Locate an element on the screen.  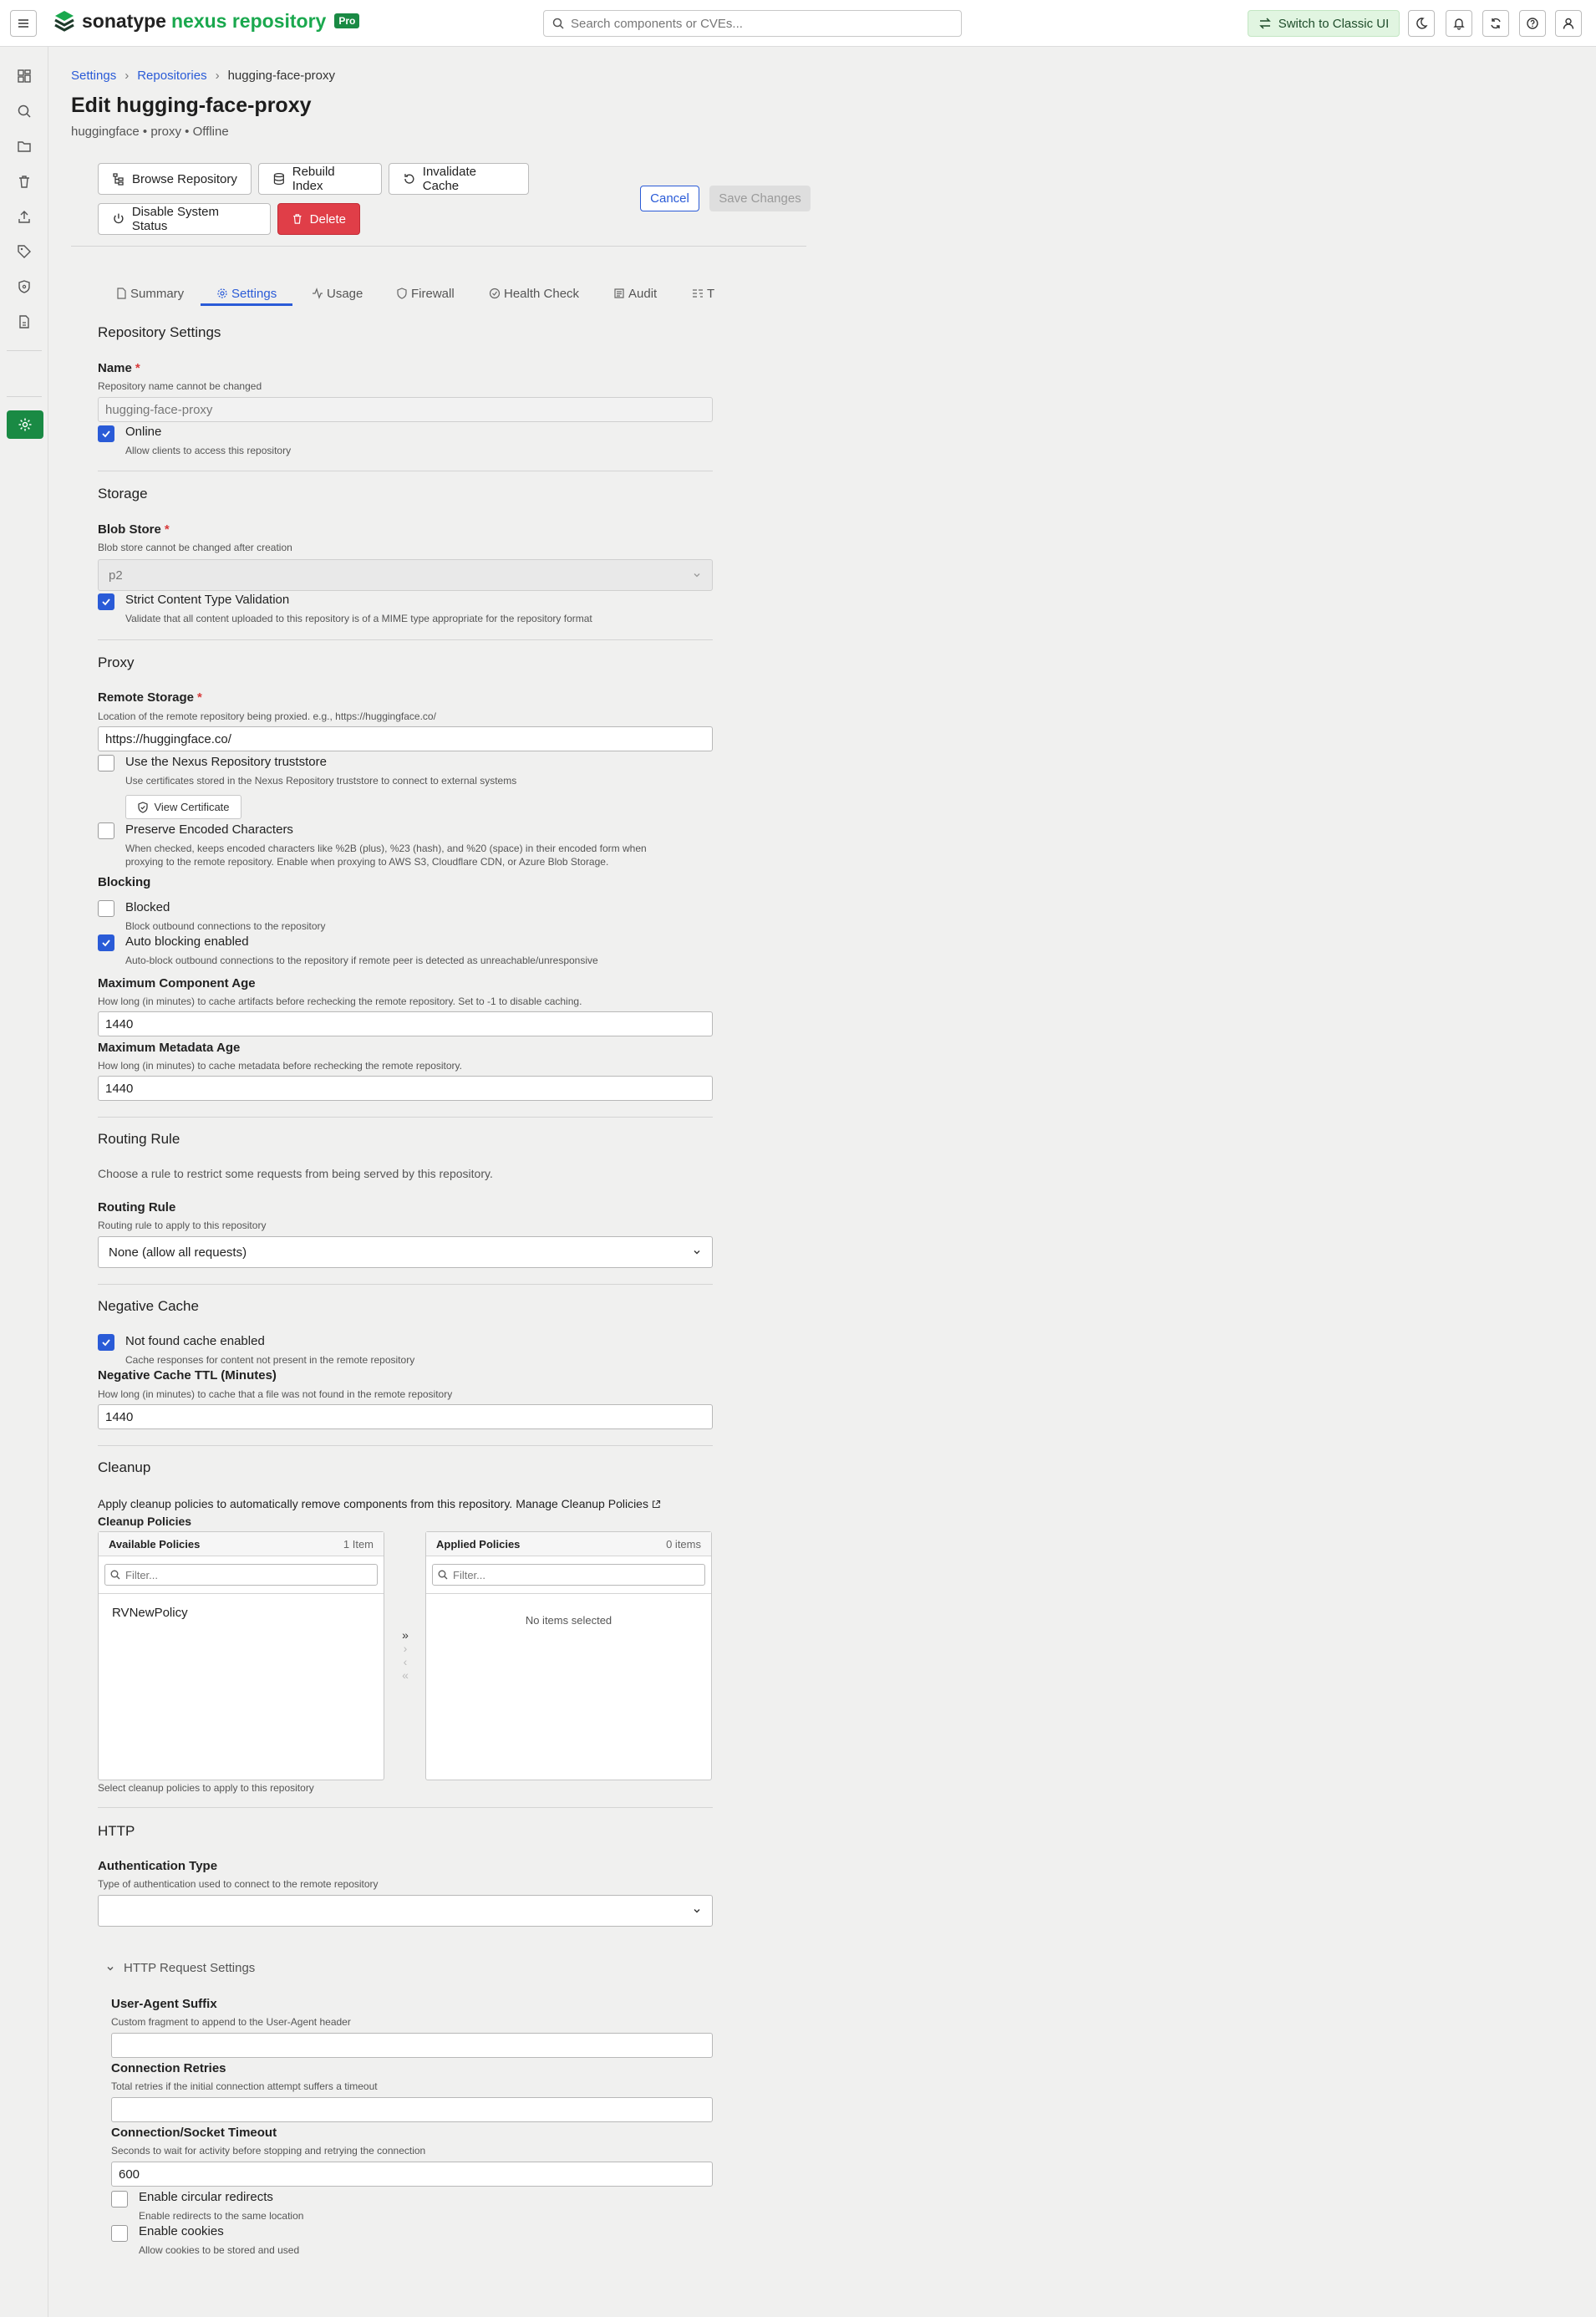
section-divider is located at coordinates (405, 1807).